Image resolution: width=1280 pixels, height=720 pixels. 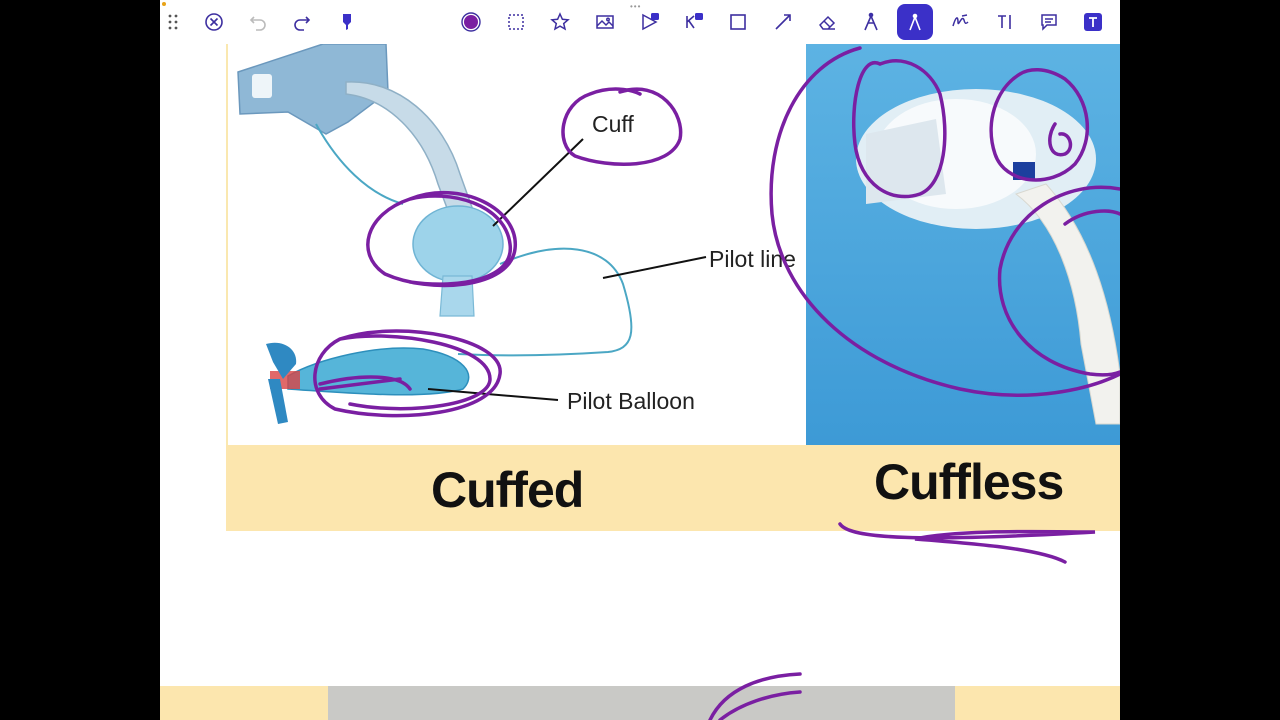 What do you see at coordinates (302, 22) in the screenshot?
I see `redo-icon` at bounding box center [302, 22].